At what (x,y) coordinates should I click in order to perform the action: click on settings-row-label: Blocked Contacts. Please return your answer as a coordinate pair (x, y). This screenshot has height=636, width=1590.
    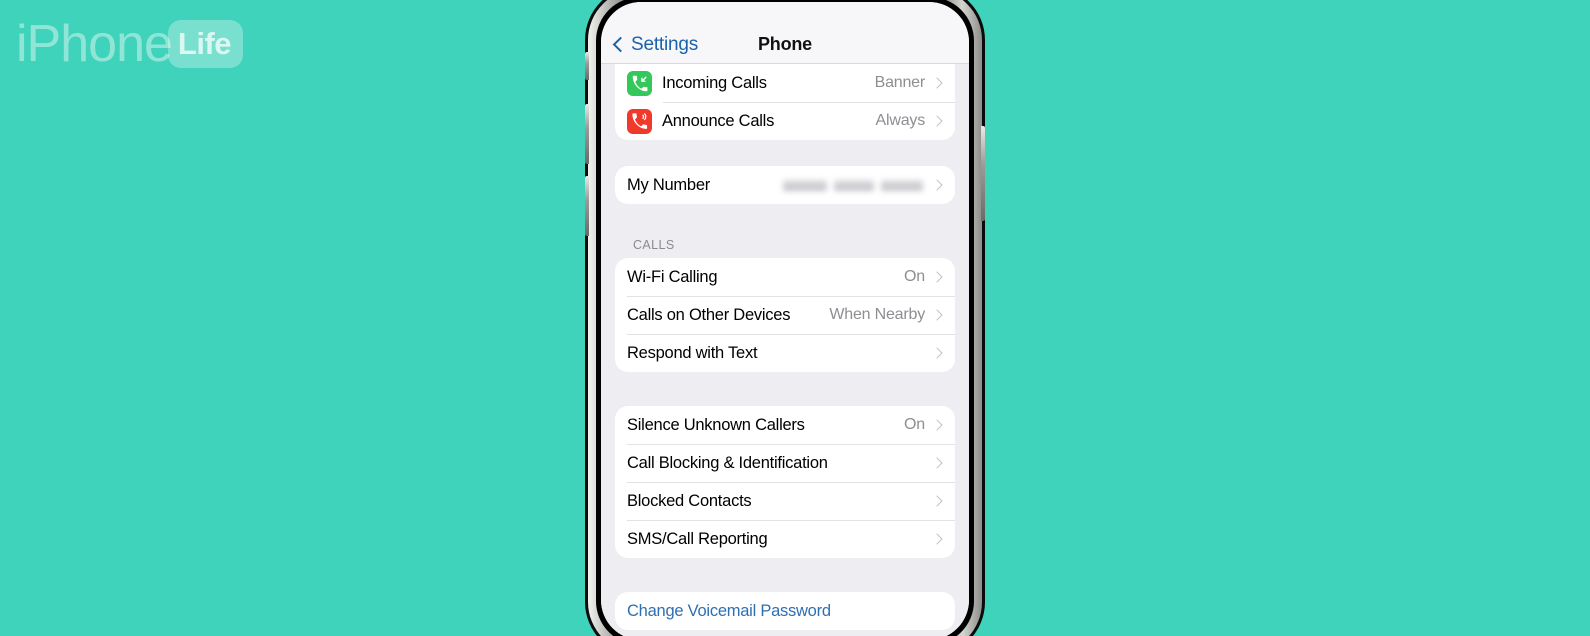
    Looking at the image, I should click on (689, 500).